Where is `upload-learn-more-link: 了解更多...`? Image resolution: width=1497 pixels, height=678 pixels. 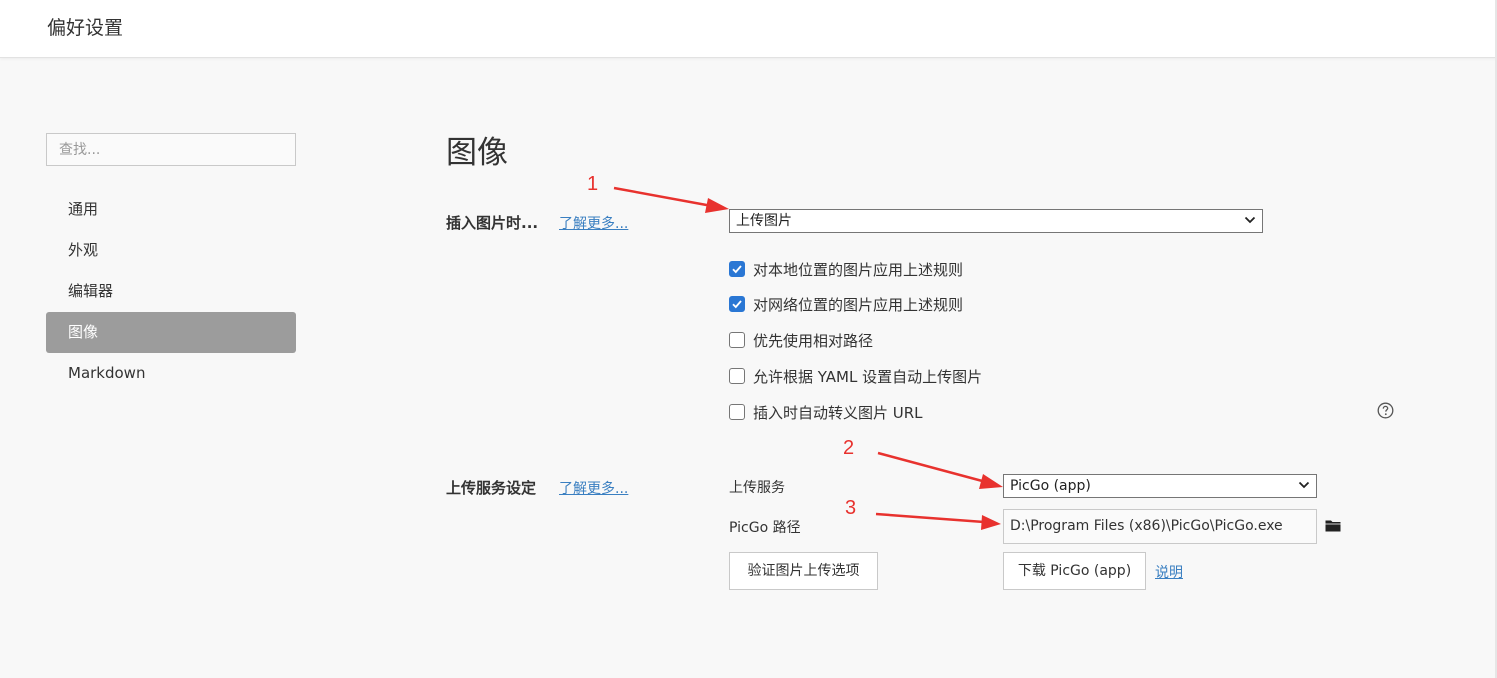 upload-learn-more-link: 了解更多... is located at coordinates (593, 488).